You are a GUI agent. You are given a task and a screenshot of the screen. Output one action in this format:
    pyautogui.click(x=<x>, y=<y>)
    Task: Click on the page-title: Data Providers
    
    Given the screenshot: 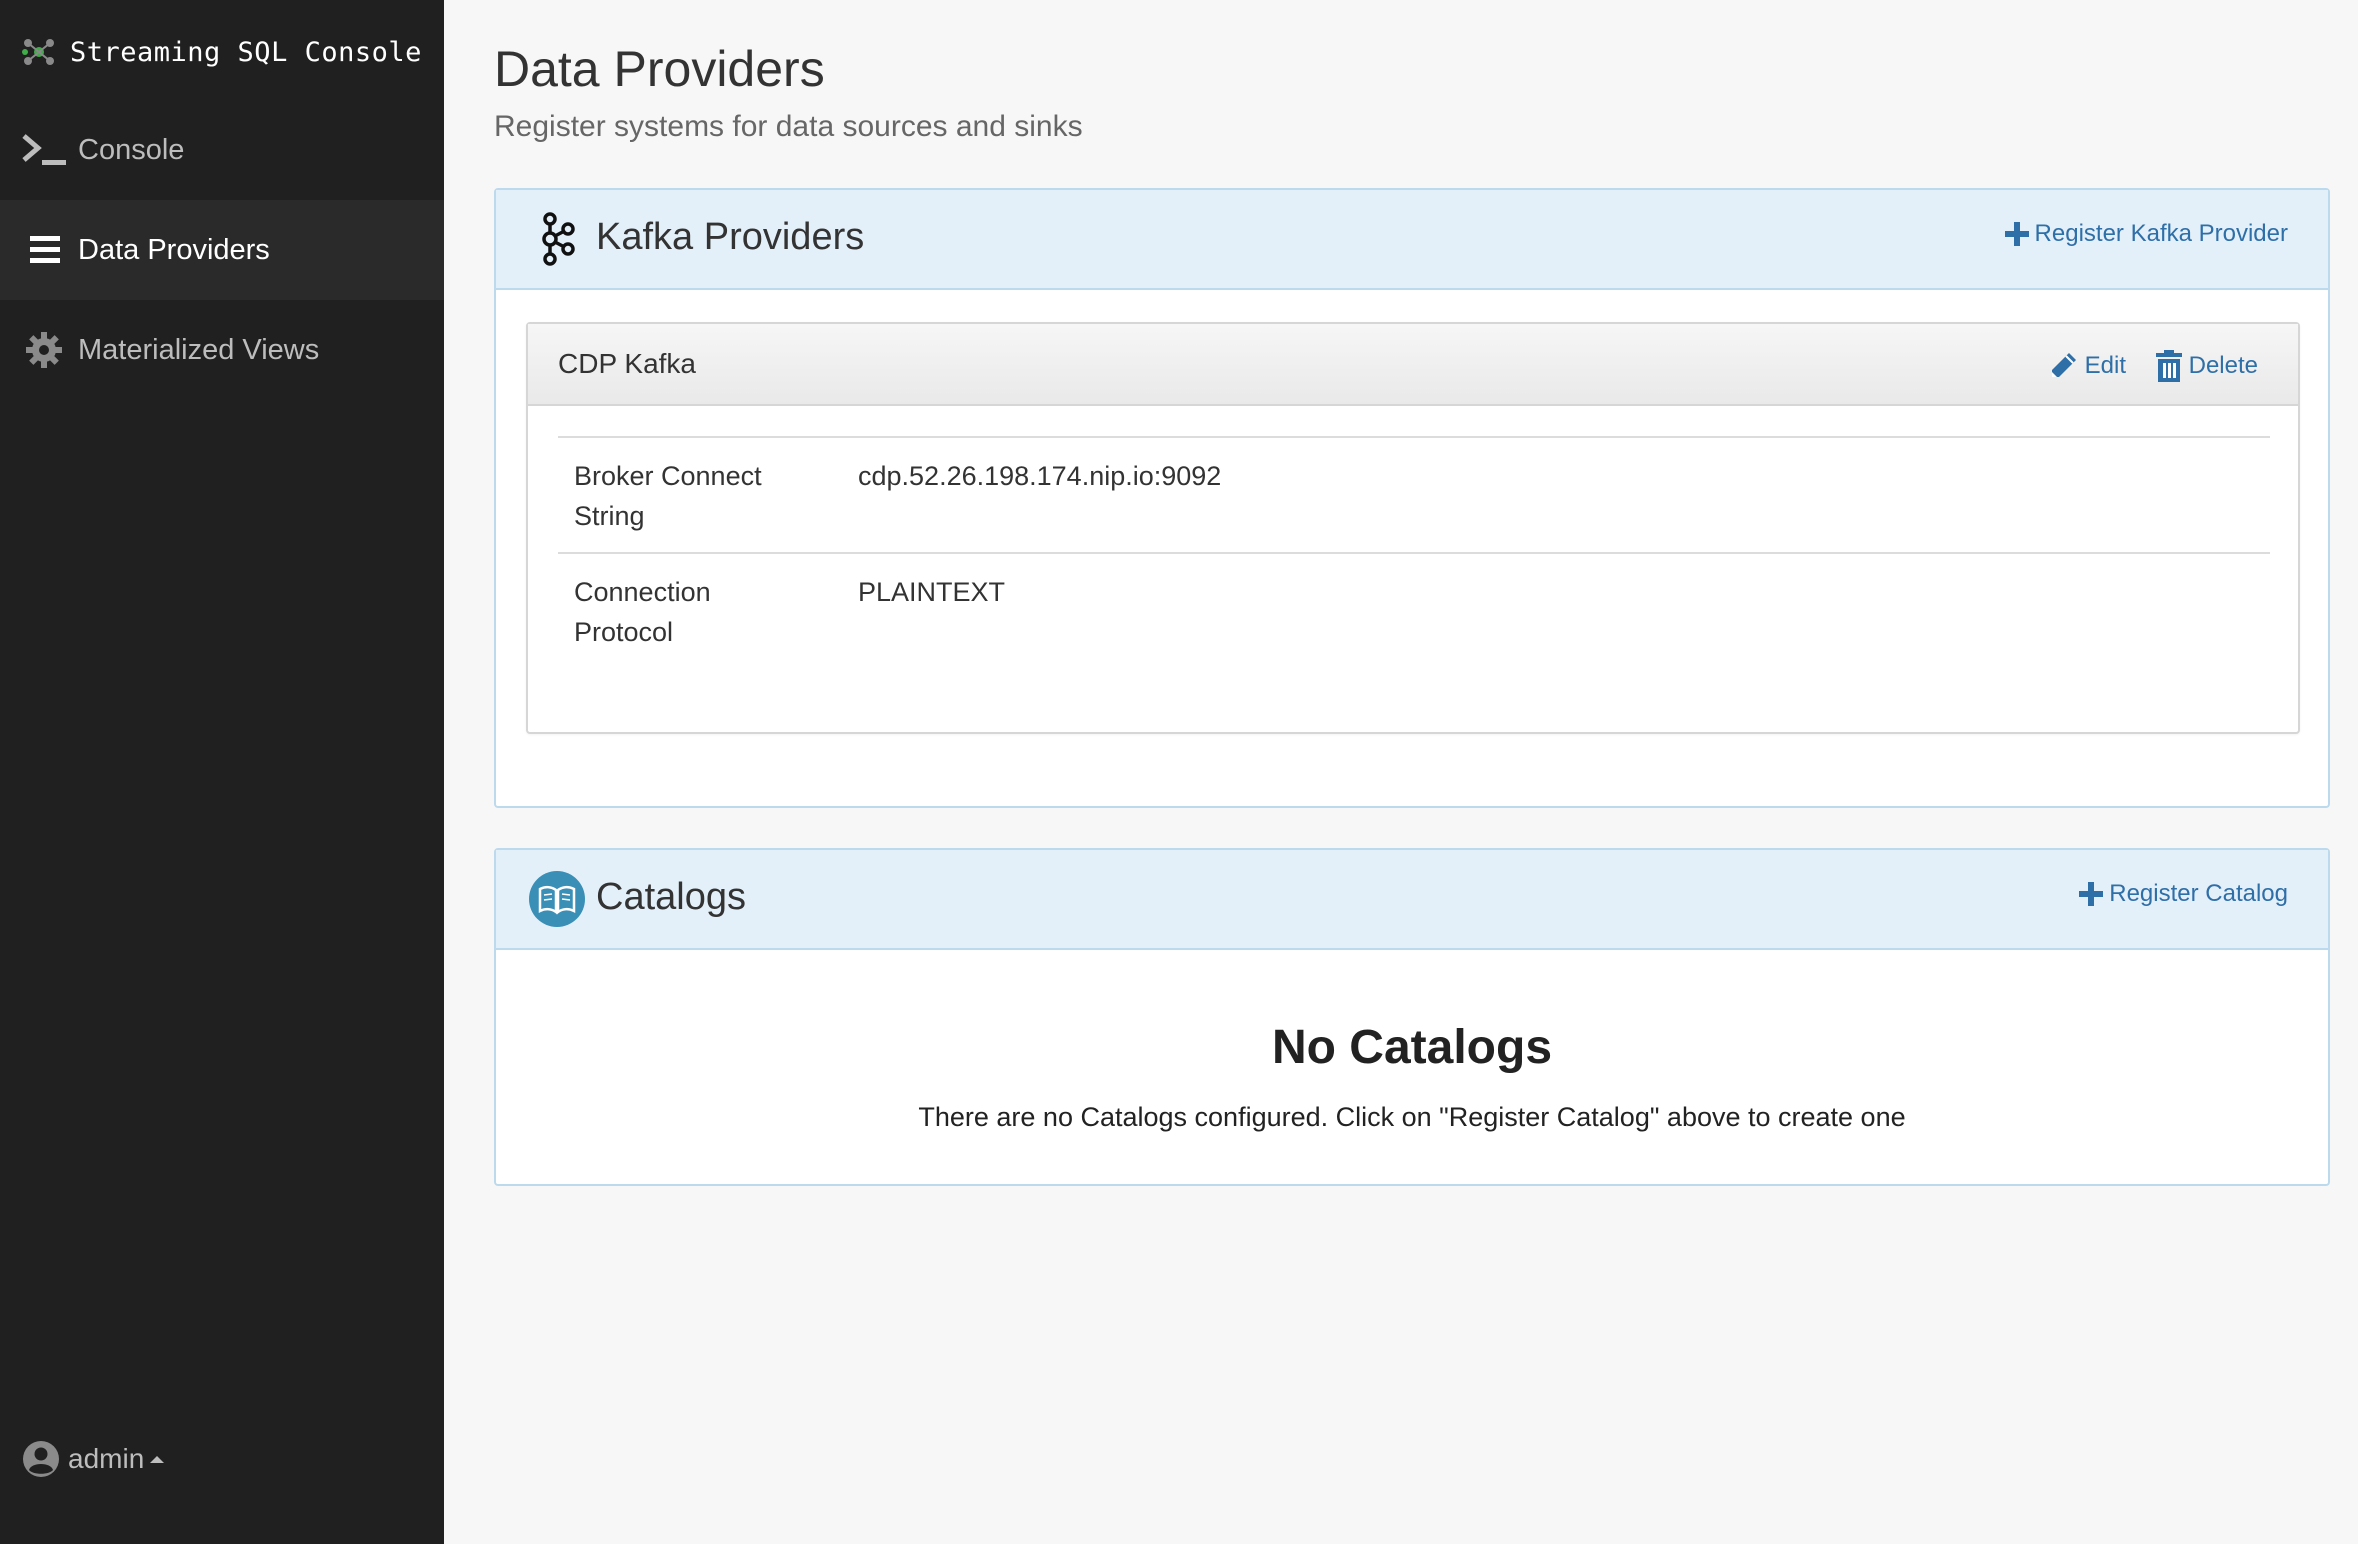 What is the action you would take?
    pyautogui.click(x=659, y=69)
    